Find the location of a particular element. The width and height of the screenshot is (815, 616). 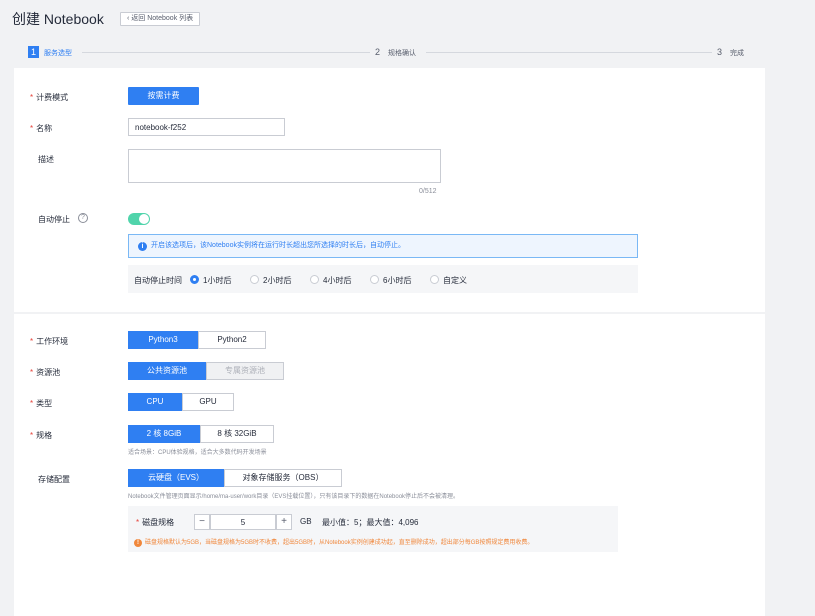

auto-stop-toggle is located at coordinates (139, 219).